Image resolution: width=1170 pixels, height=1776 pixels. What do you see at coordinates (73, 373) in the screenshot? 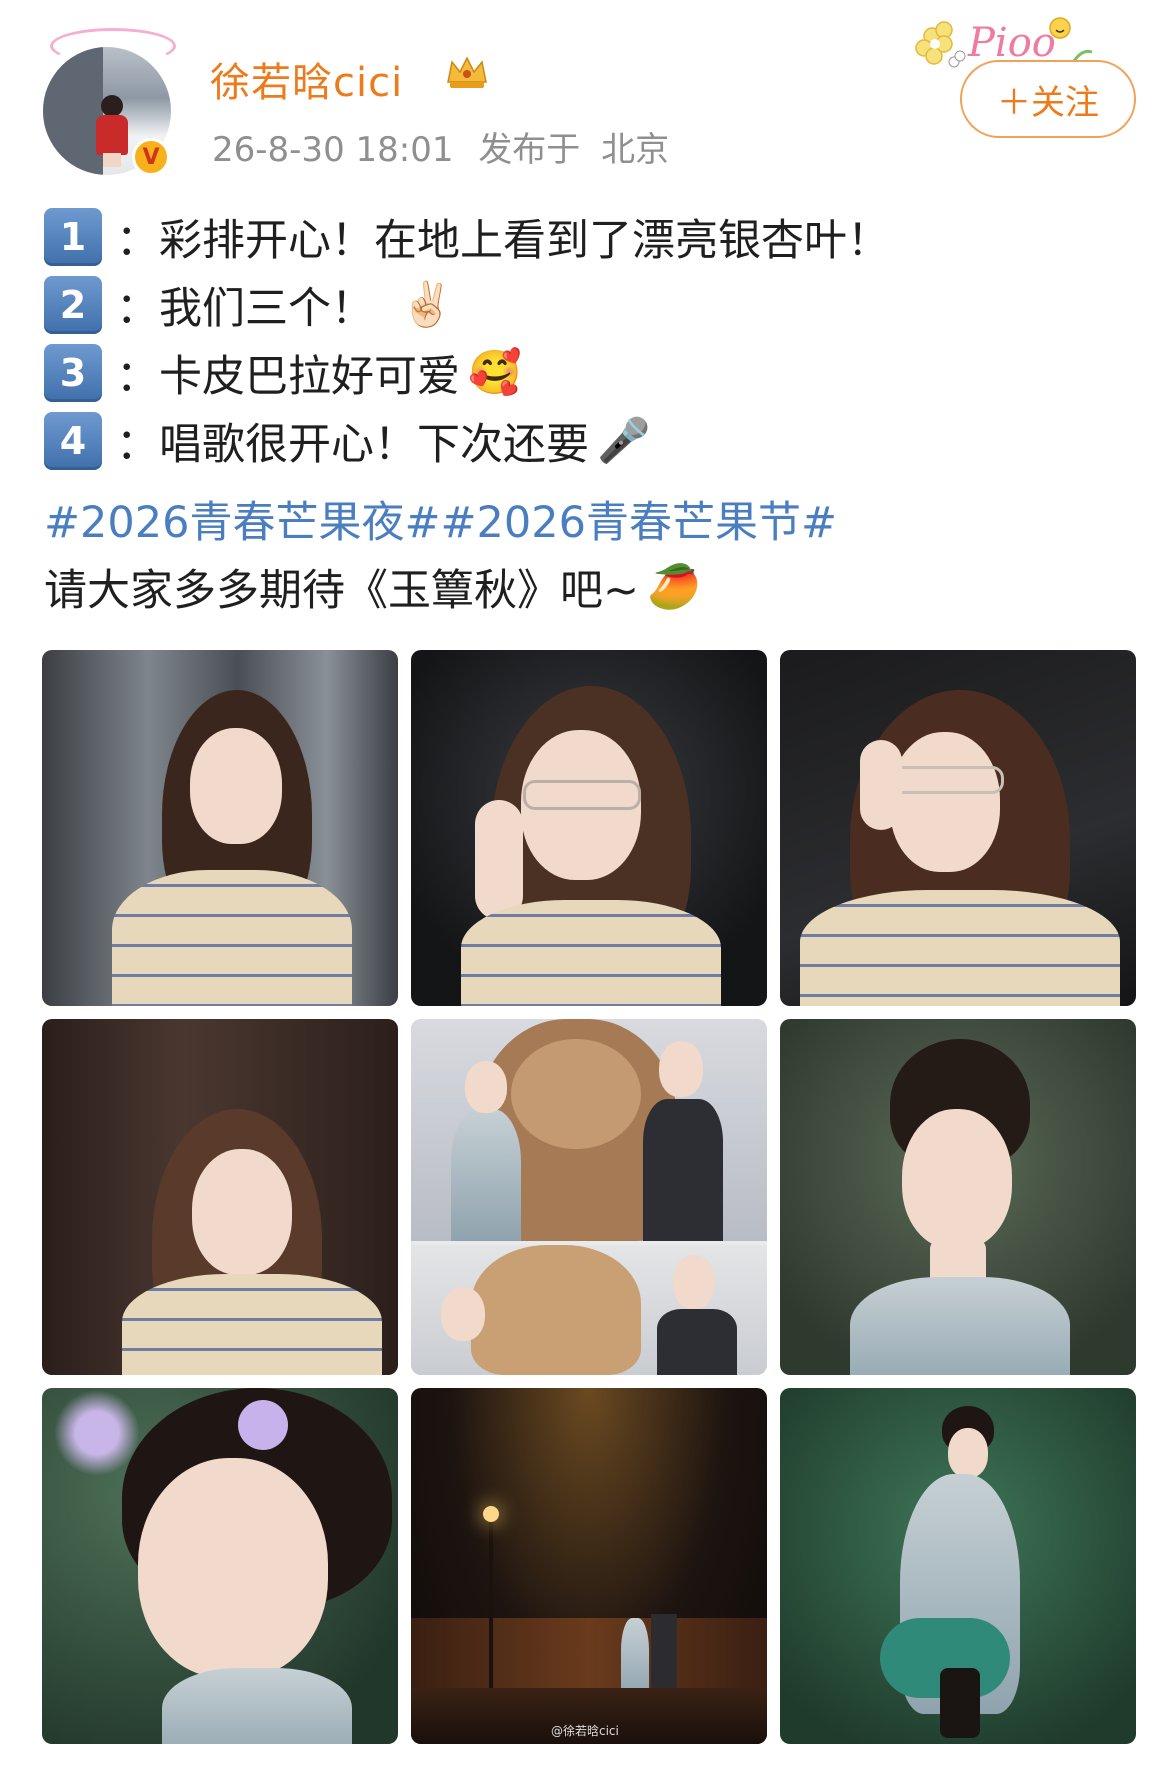
I see `number-3-badge: 3` at bounding box center [73, 373].